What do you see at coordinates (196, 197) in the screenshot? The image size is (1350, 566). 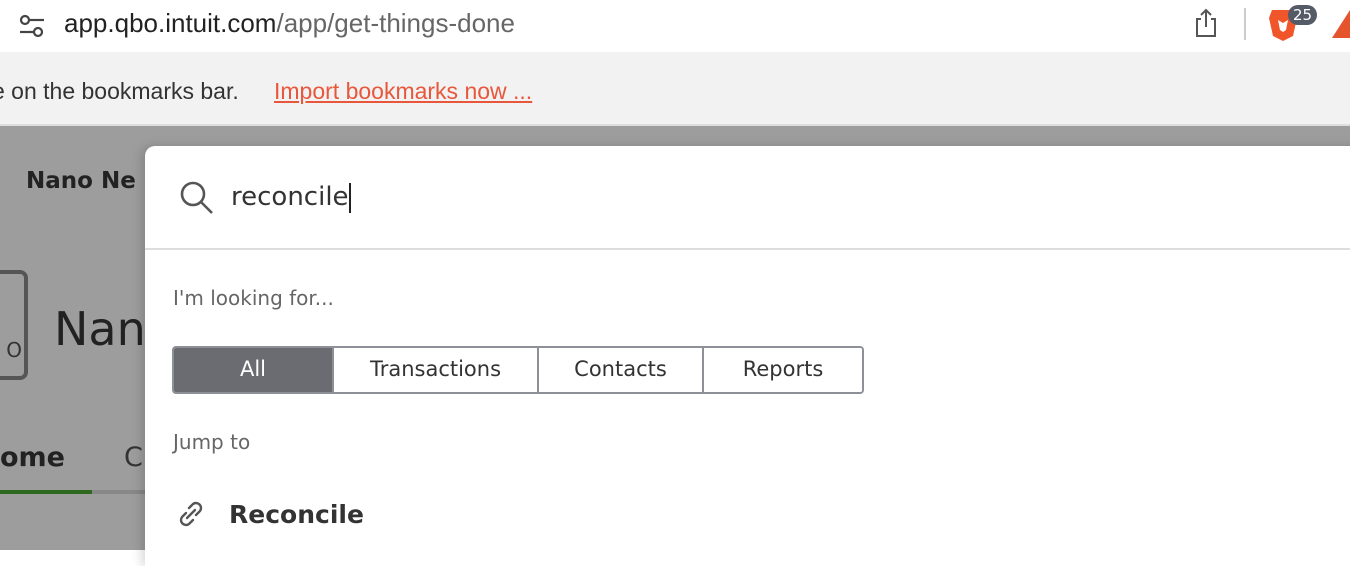 I see `search-icon` at bounding box center [196, 197].